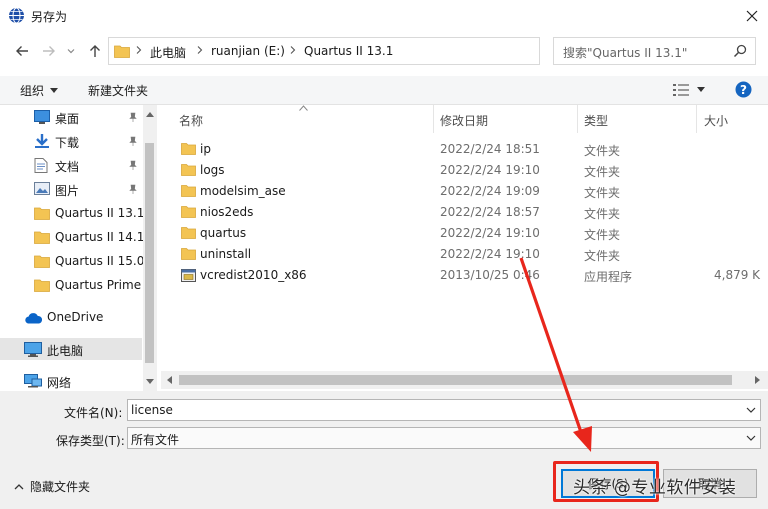 The image size is (768, 509). Describe the element at coordinates (152, 410) in the screenshot. I see `filename-value: license` at that location.